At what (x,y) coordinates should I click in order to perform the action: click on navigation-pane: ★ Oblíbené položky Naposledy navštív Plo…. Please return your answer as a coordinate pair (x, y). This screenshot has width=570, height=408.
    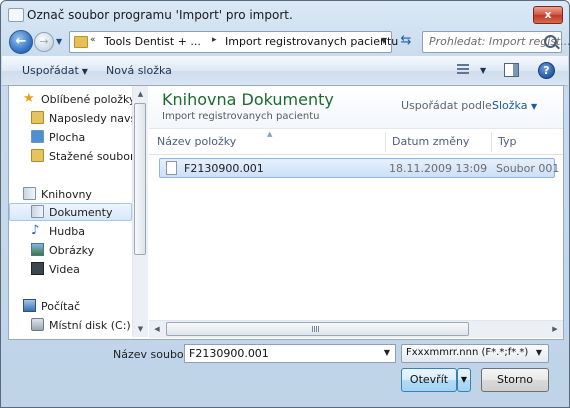
    Looking at the image, I should click on (70, 211).